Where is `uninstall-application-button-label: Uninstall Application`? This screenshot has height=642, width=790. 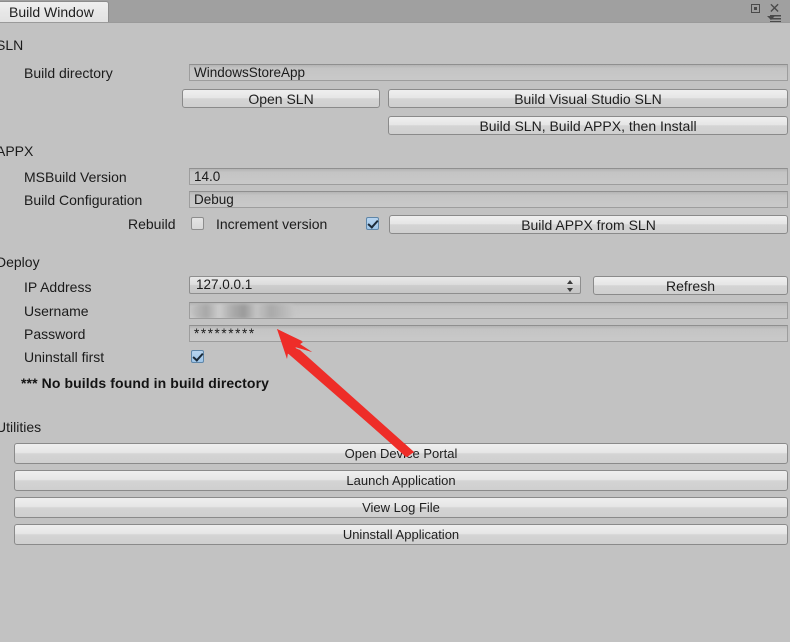
uninstall-application-button-label: Uninstall Application is located at coordinates (401, 534).